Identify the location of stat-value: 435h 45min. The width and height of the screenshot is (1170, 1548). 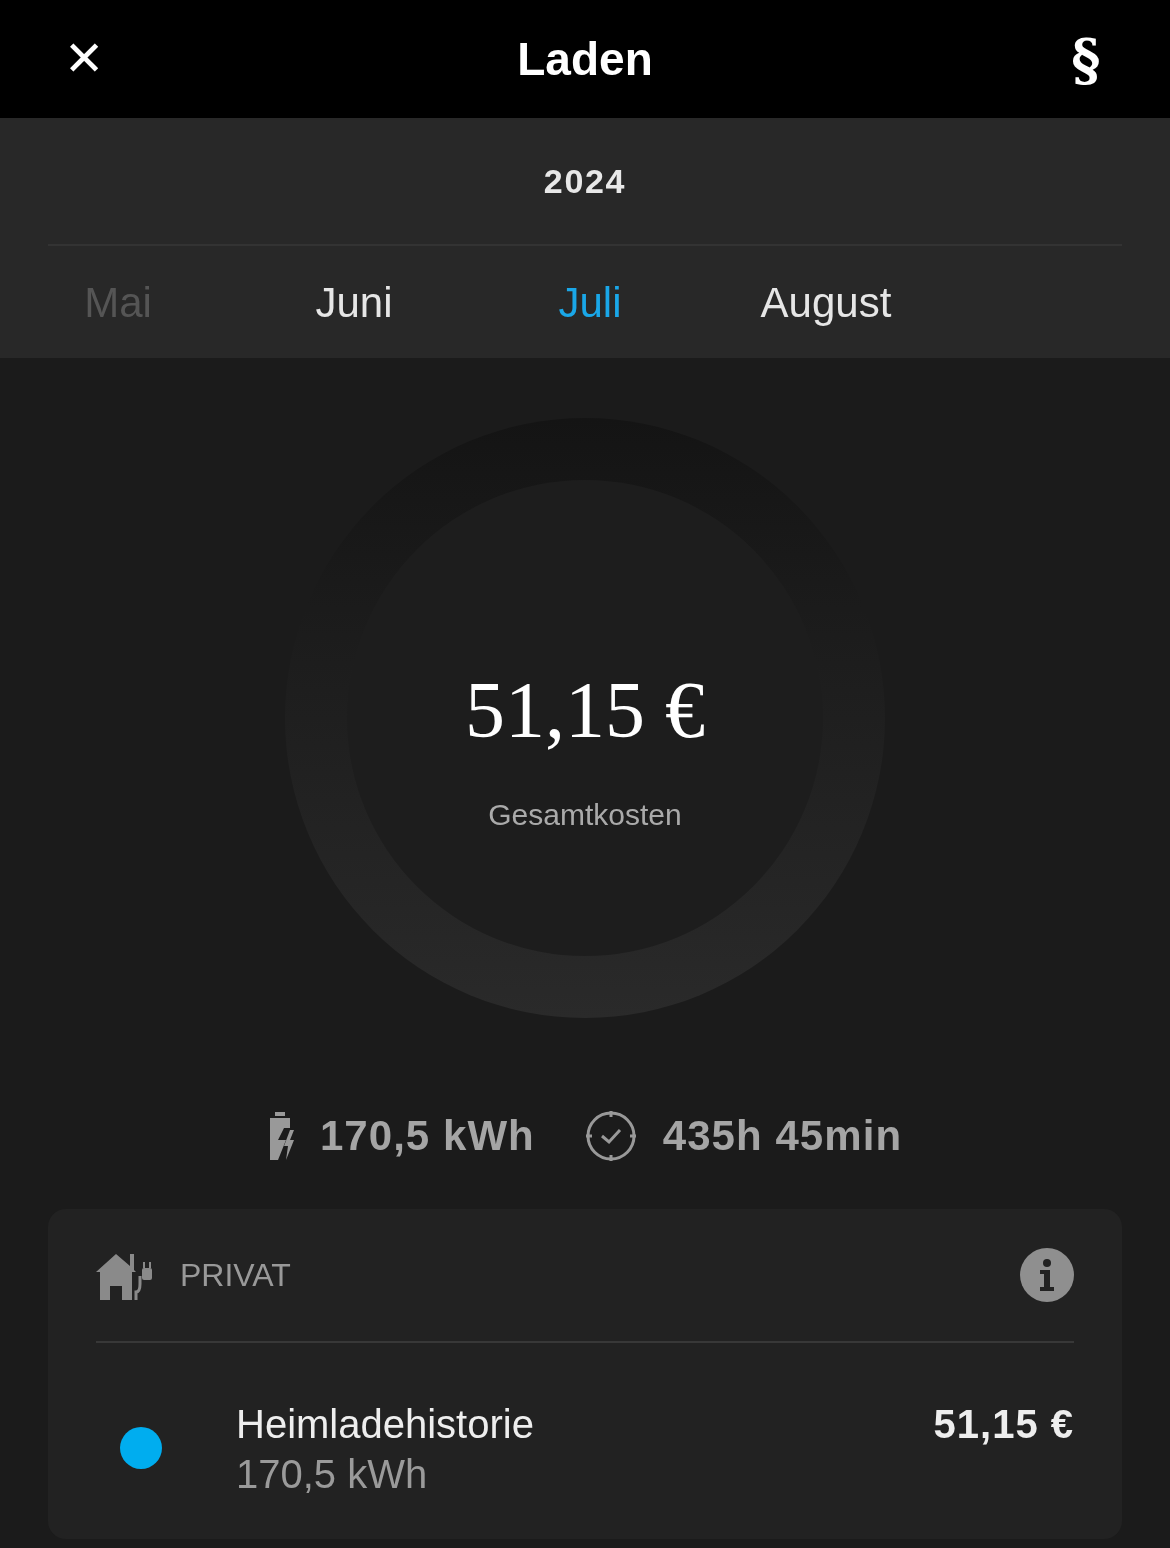
(782, 1136).